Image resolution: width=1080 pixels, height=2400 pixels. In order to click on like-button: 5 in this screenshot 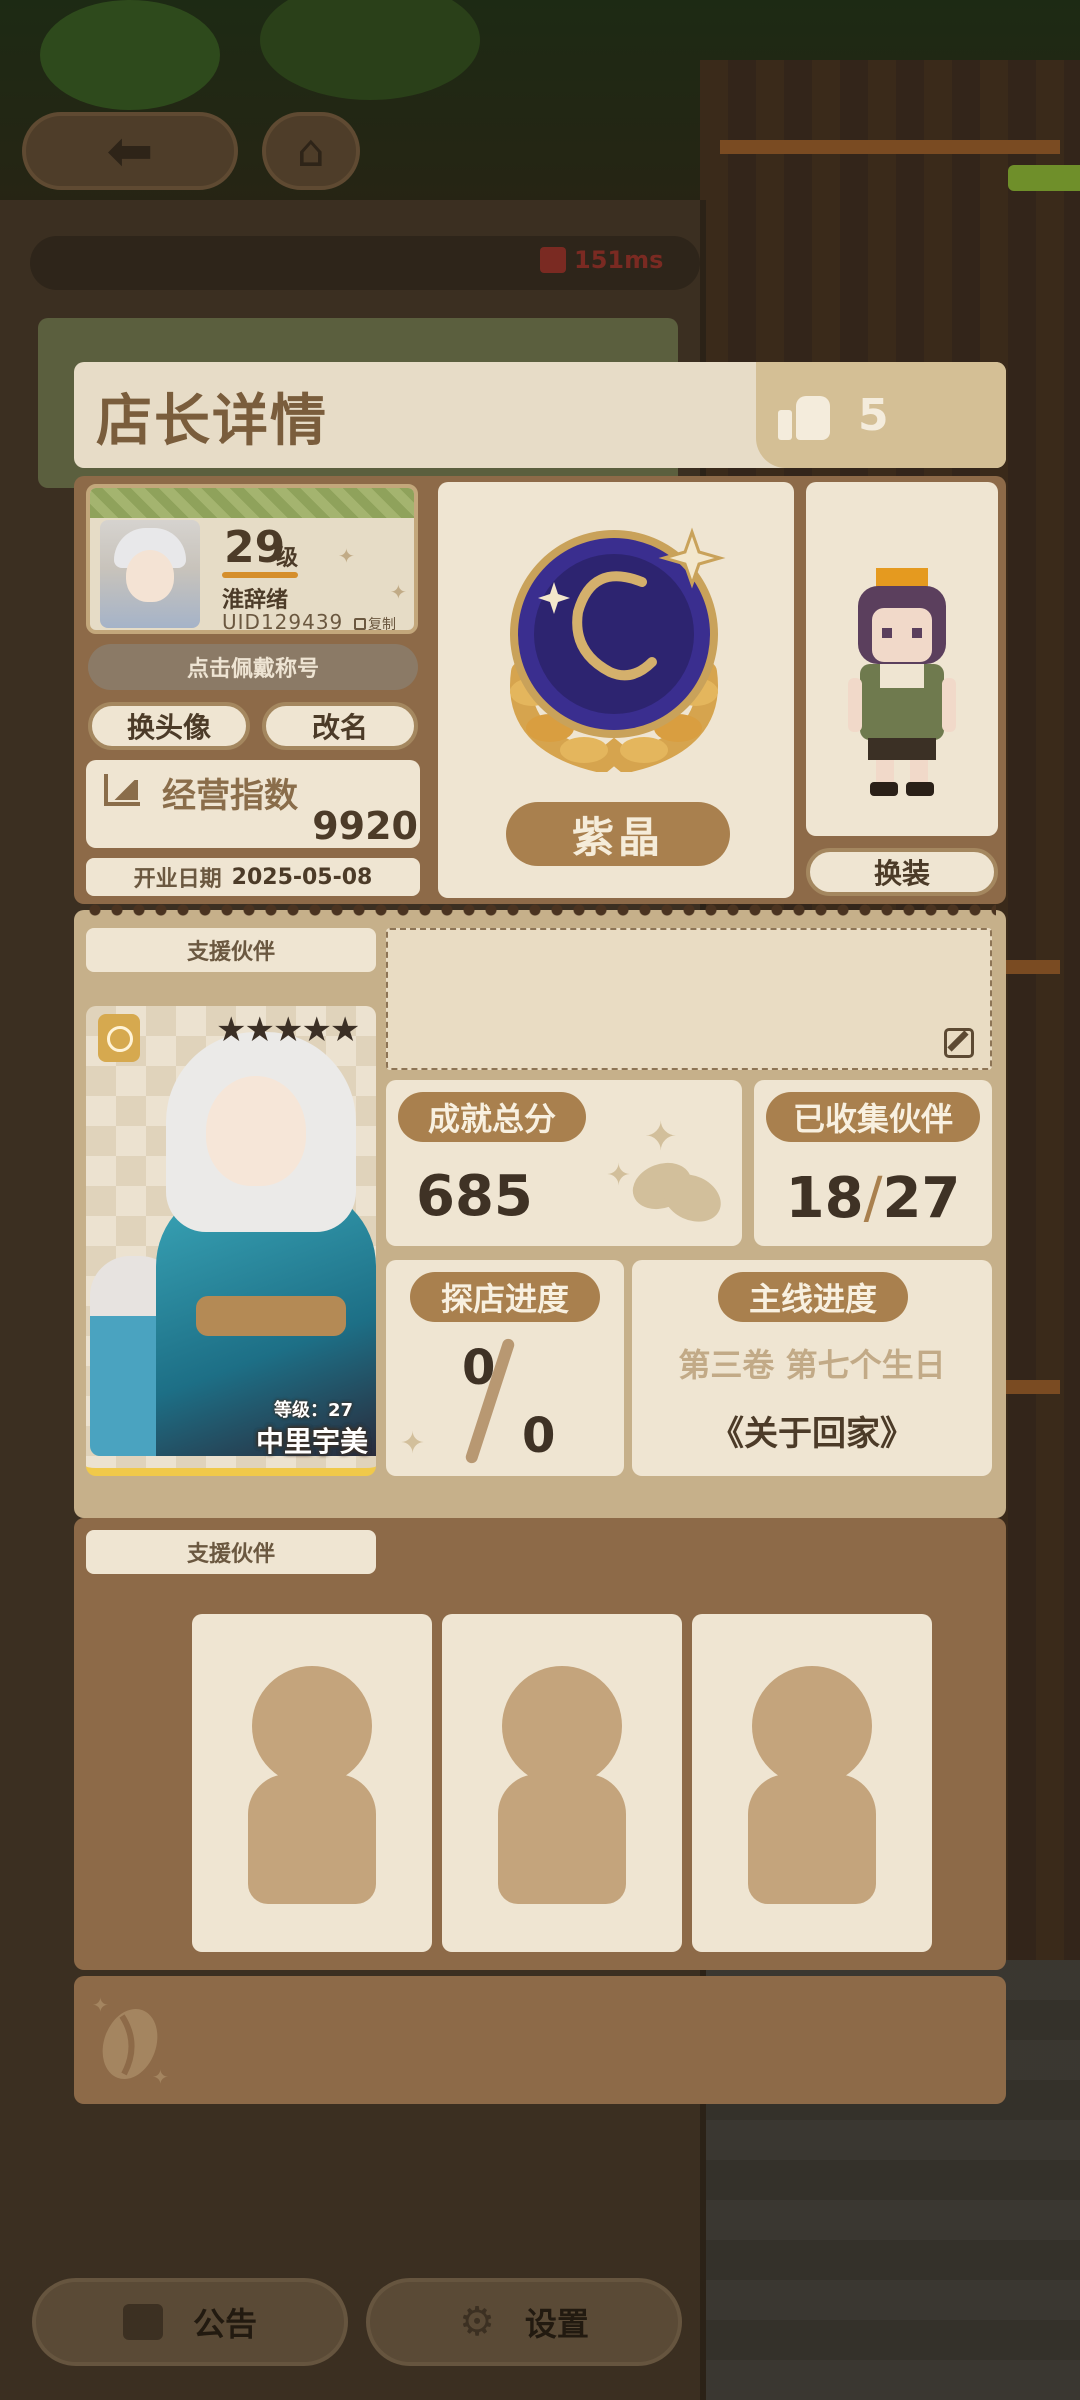, I will do `click(881, 415)`.